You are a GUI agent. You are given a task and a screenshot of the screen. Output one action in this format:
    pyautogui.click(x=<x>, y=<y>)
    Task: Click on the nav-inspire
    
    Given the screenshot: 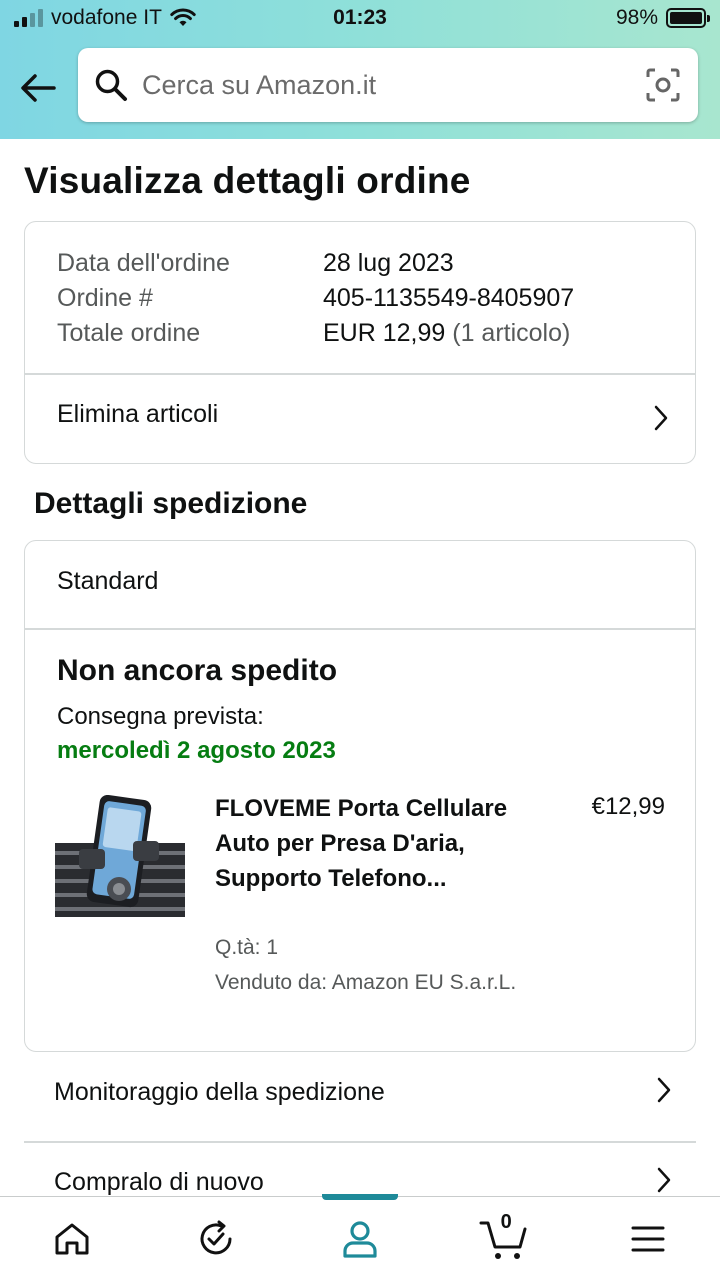 What is the action you would take?
    pyautogui.click(x=216, y=1238)
    